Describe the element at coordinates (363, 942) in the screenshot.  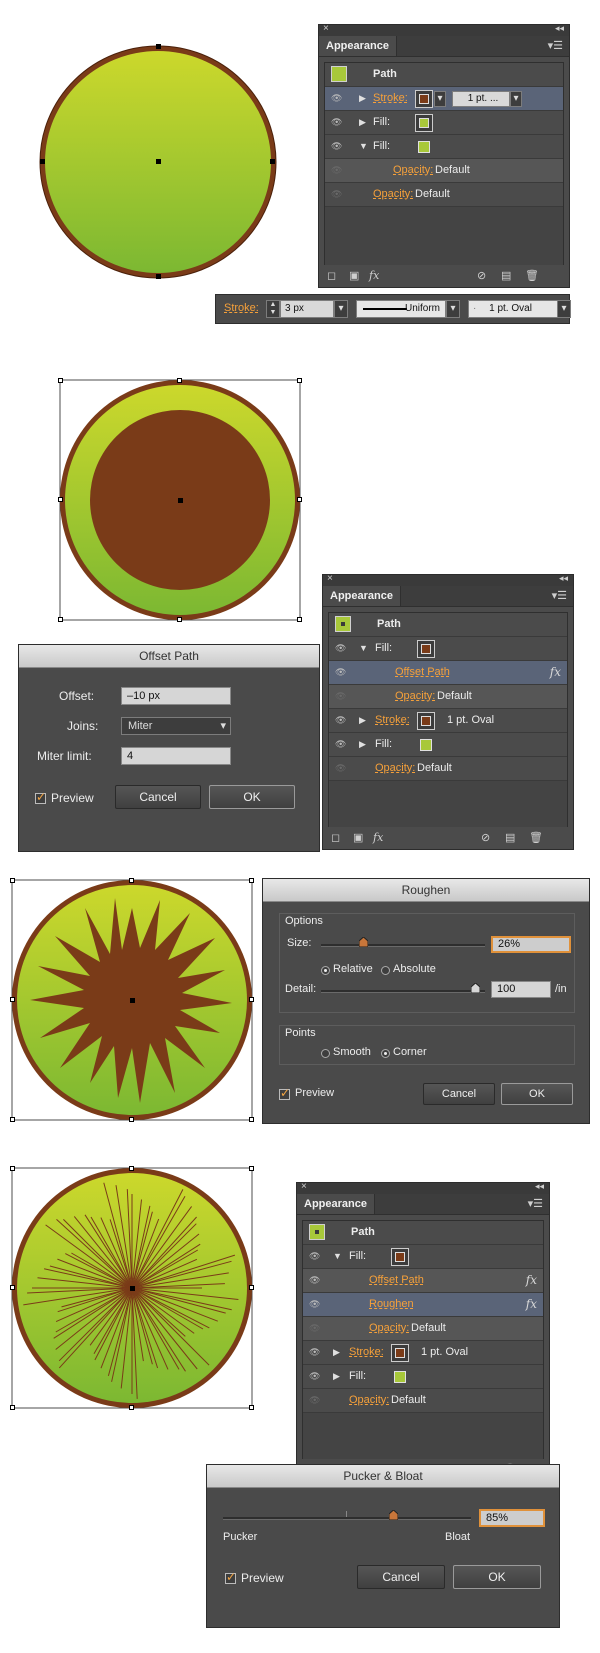
I see `size-slider-thumb` at that location.